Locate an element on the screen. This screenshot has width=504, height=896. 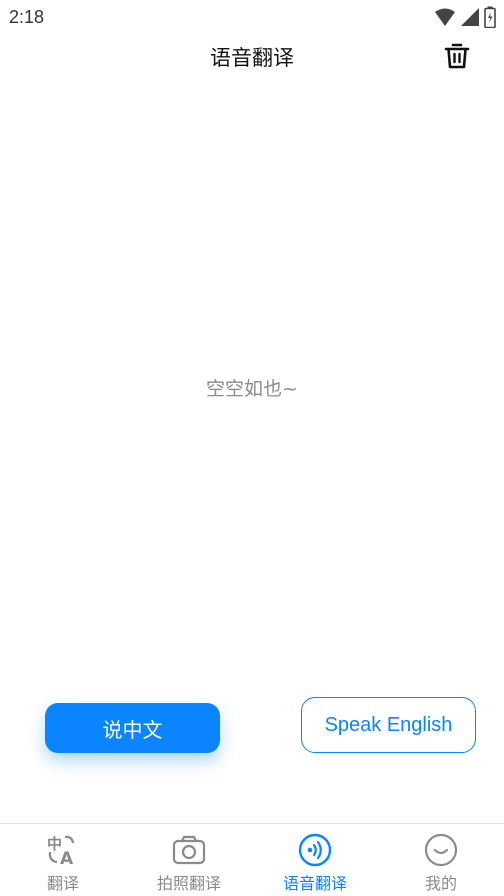
camera-icon is located at coordinates (189, 850).